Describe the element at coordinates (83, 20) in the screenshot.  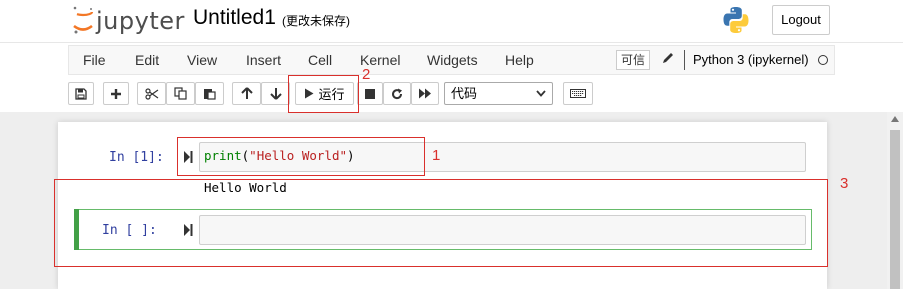
I see `jupyter-logo-icon` at that location.